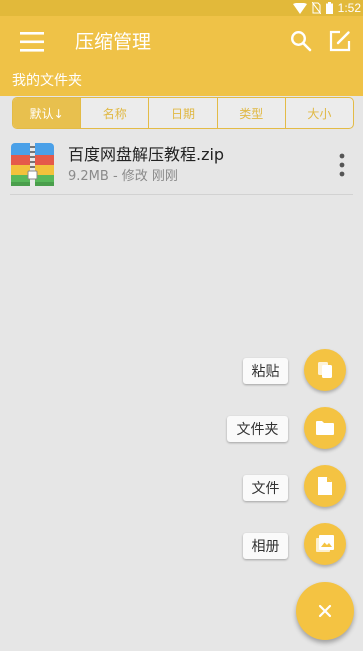  Describe the element at coordinates (181, 8) in the screenshot. I see `status-bar: 1:52` at that location.